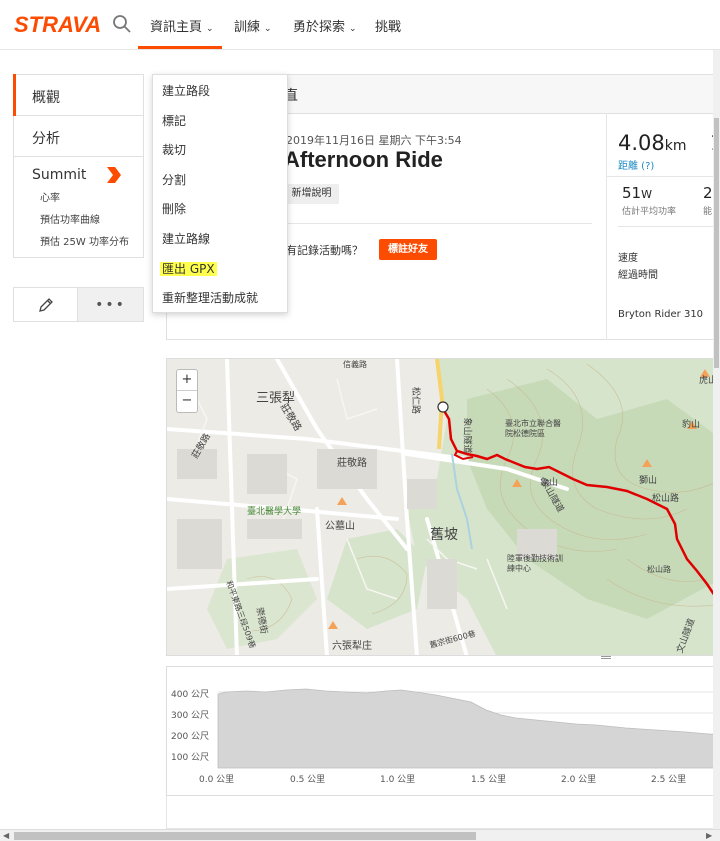 The width and height of the screenshot is (720, 841). Describe the element at coordinates (352, 463) in the screenshot. I see `map-label-road: 莊敬路` at that location.